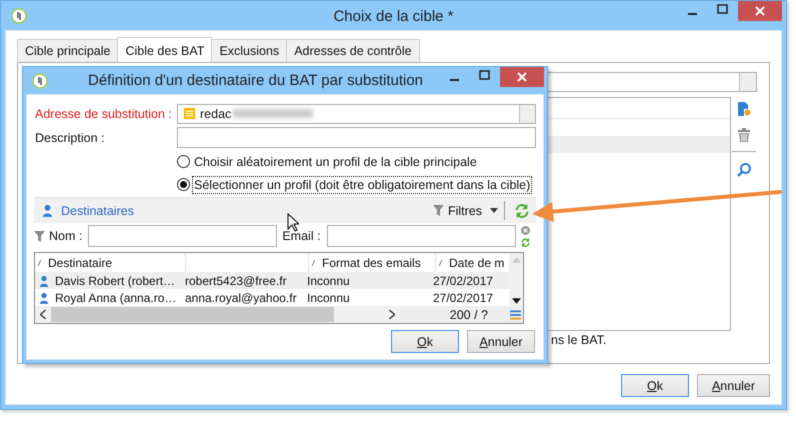  I want to click on window-title: Choix de la cible *, so click(393, 16).